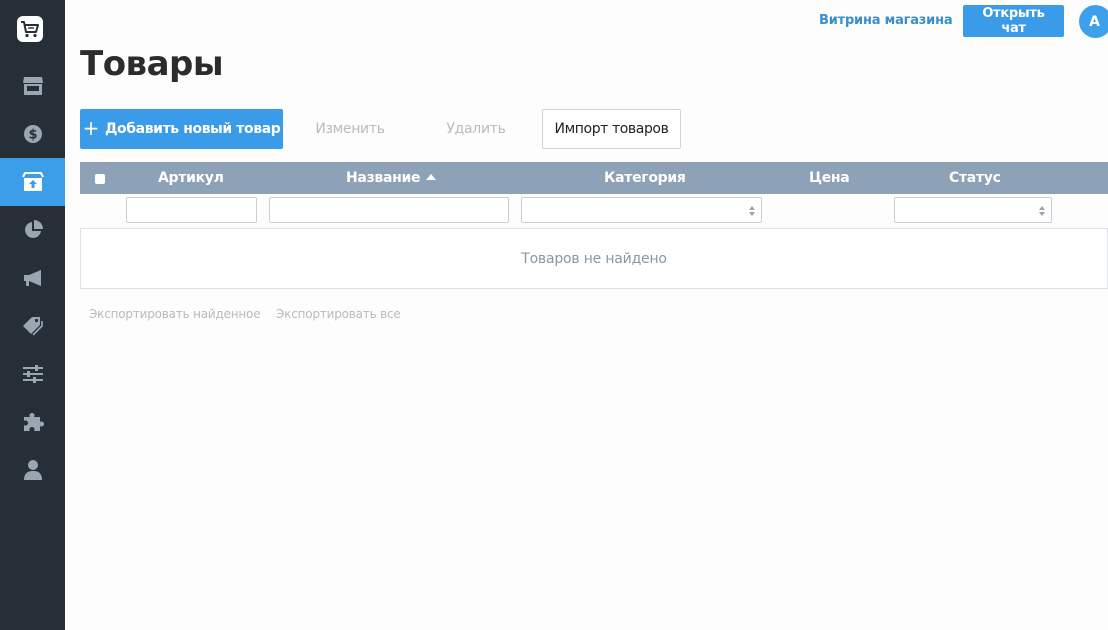 The width and height of the screenshot is (1108, 630). What do you see at coordinates (91, 128) in the screenshot?
I see `plus-icon: +` at bounding box center [91, 128].